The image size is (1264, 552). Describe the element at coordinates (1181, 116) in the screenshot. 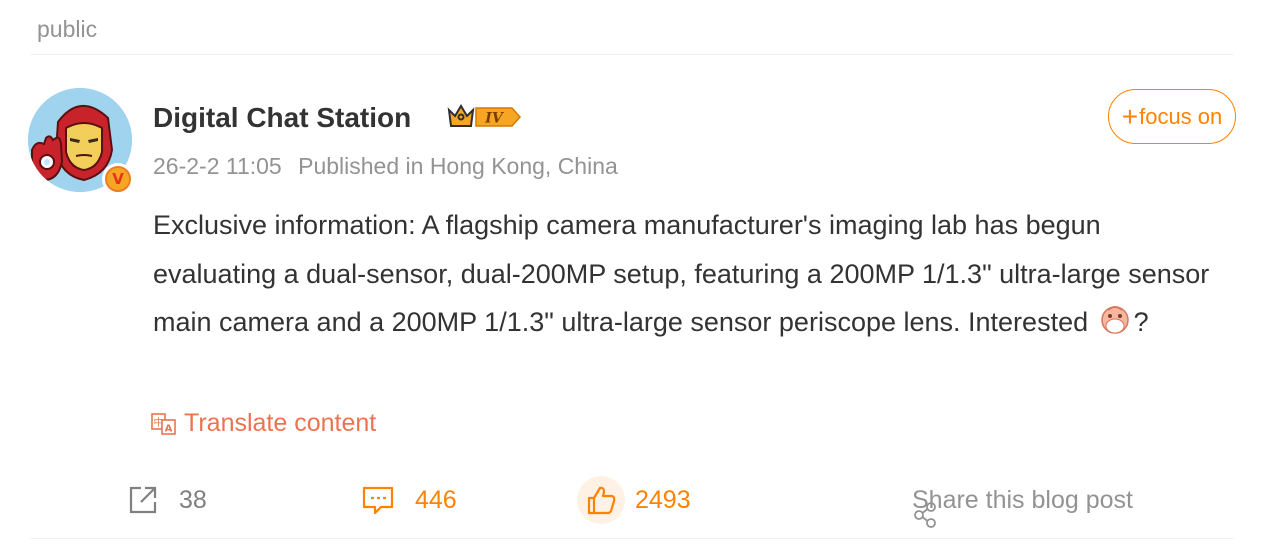

I see `follow-label: focus on` at that location.